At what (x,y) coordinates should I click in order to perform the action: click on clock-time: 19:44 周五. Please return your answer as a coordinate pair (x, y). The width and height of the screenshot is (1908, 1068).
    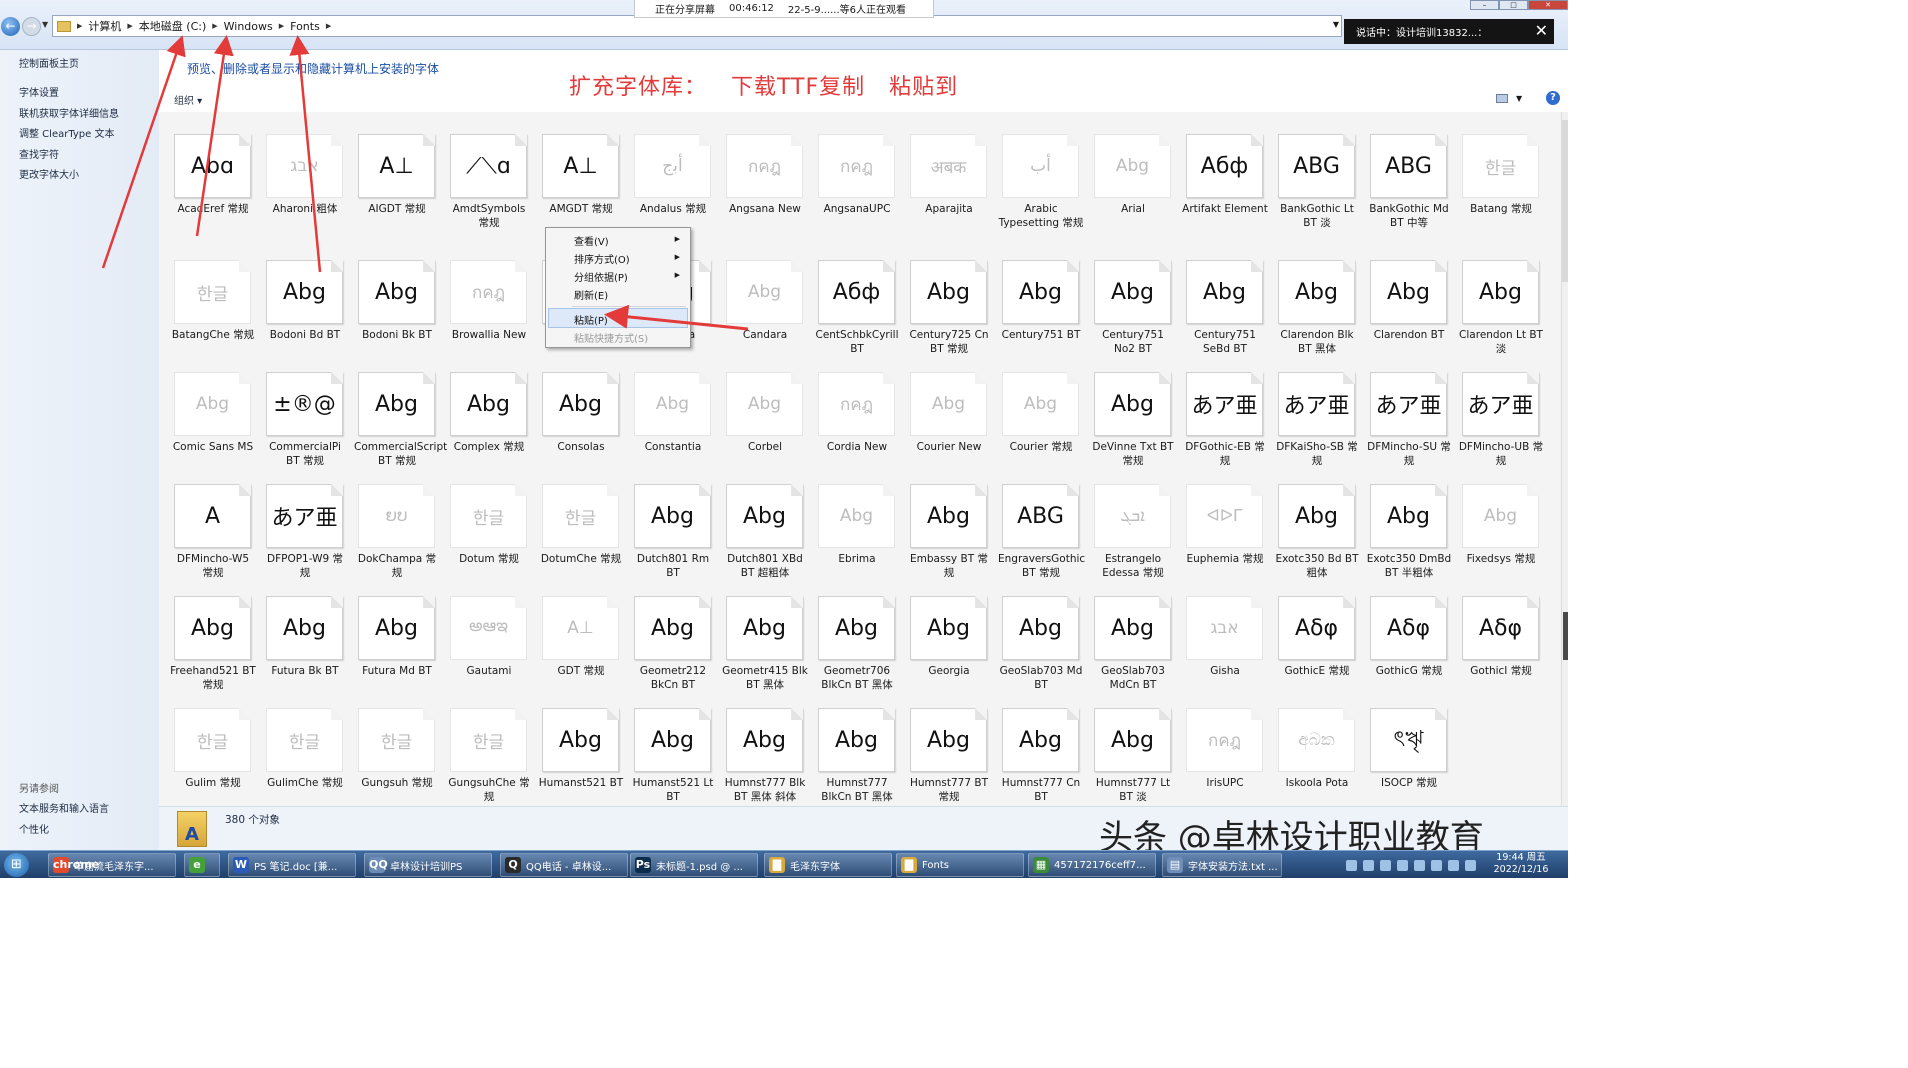
    Looking at the image, I should click on (1521, 857).